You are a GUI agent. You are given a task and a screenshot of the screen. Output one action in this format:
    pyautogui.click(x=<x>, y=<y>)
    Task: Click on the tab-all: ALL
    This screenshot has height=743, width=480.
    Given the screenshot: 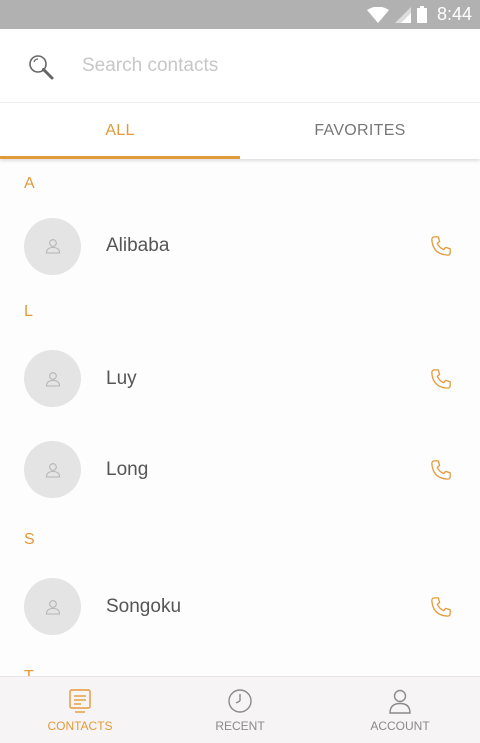 What is the action you would take?
    pyautogui.click(x=120, y=131)
    